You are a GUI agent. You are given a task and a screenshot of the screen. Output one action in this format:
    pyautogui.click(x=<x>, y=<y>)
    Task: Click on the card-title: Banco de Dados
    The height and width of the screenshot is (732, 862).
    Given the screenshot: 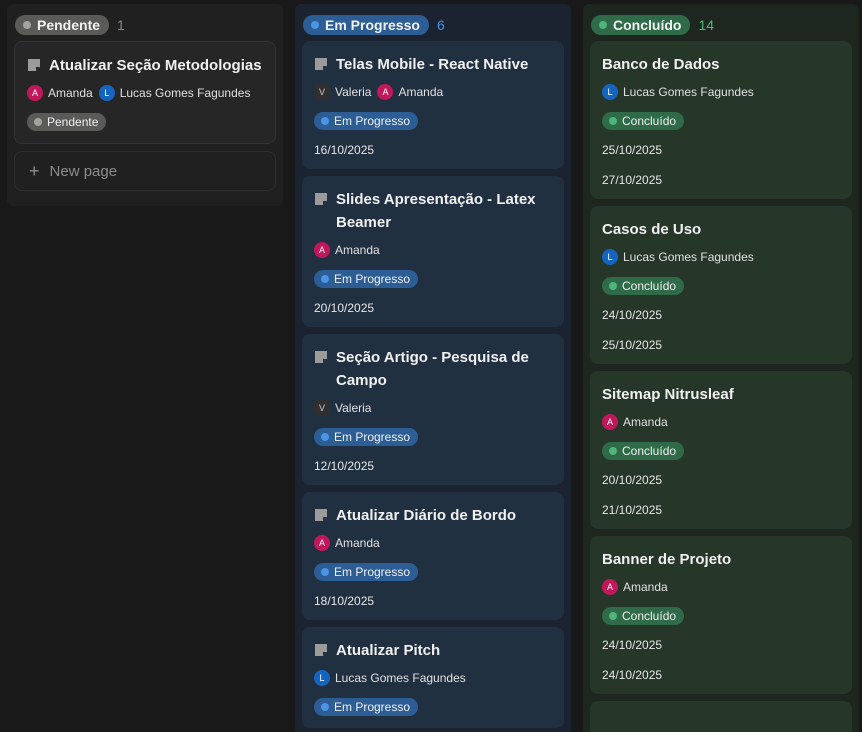 What is the action you would take?
    pyautogui.click(x=661, y=64)
    